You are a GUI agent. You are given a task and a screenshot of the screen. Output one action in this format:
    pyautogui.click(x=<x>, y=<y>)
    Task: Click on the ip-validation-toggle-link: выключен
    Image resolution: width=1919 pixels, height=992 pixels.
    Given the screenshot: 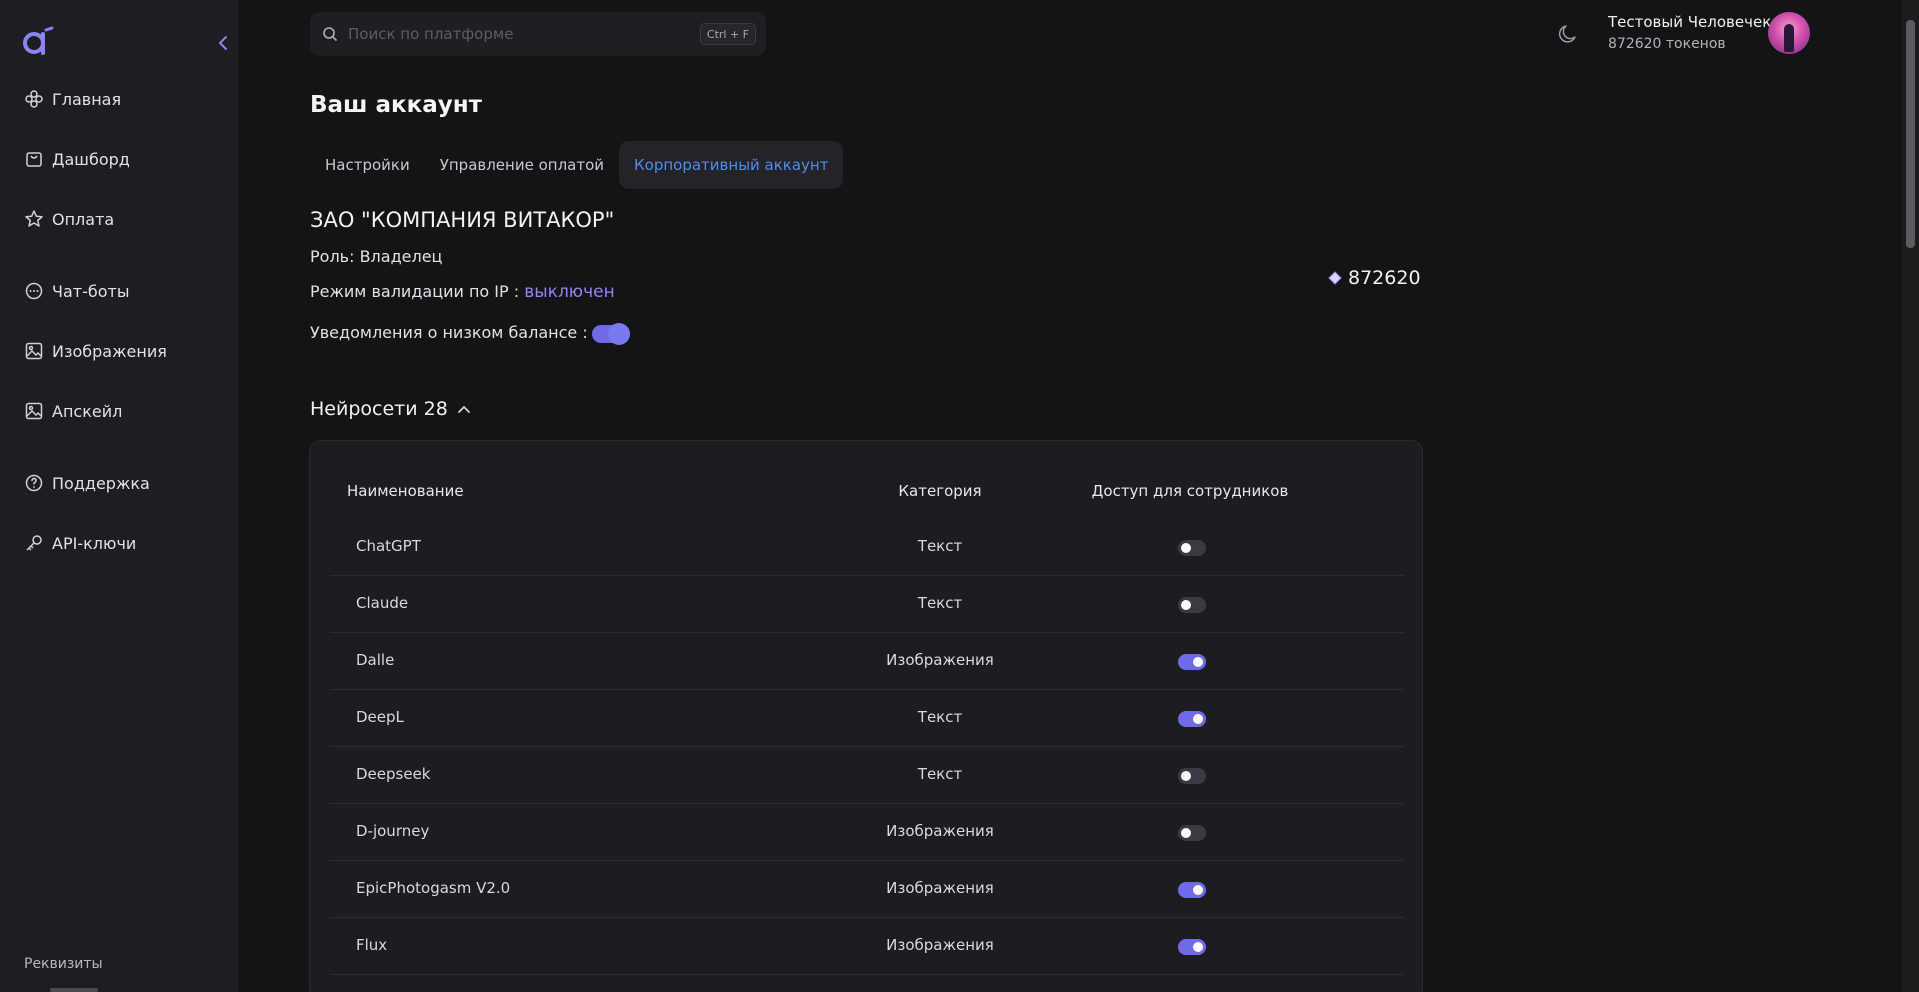 What is the action you would take?
    pyautogui.click(x=569, y=292)
    